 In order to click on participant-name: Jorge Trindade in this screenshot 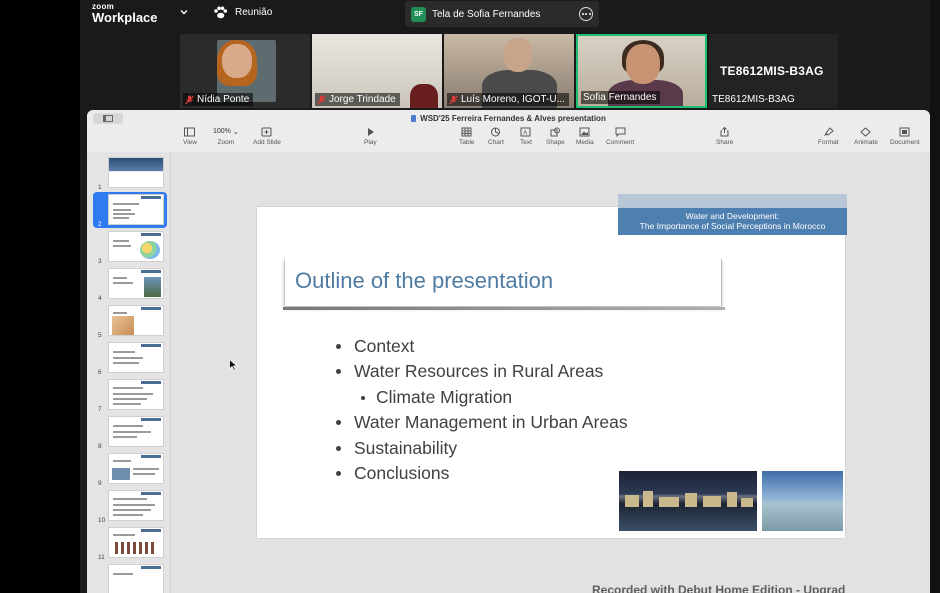, I will do `click(362, 99)`.